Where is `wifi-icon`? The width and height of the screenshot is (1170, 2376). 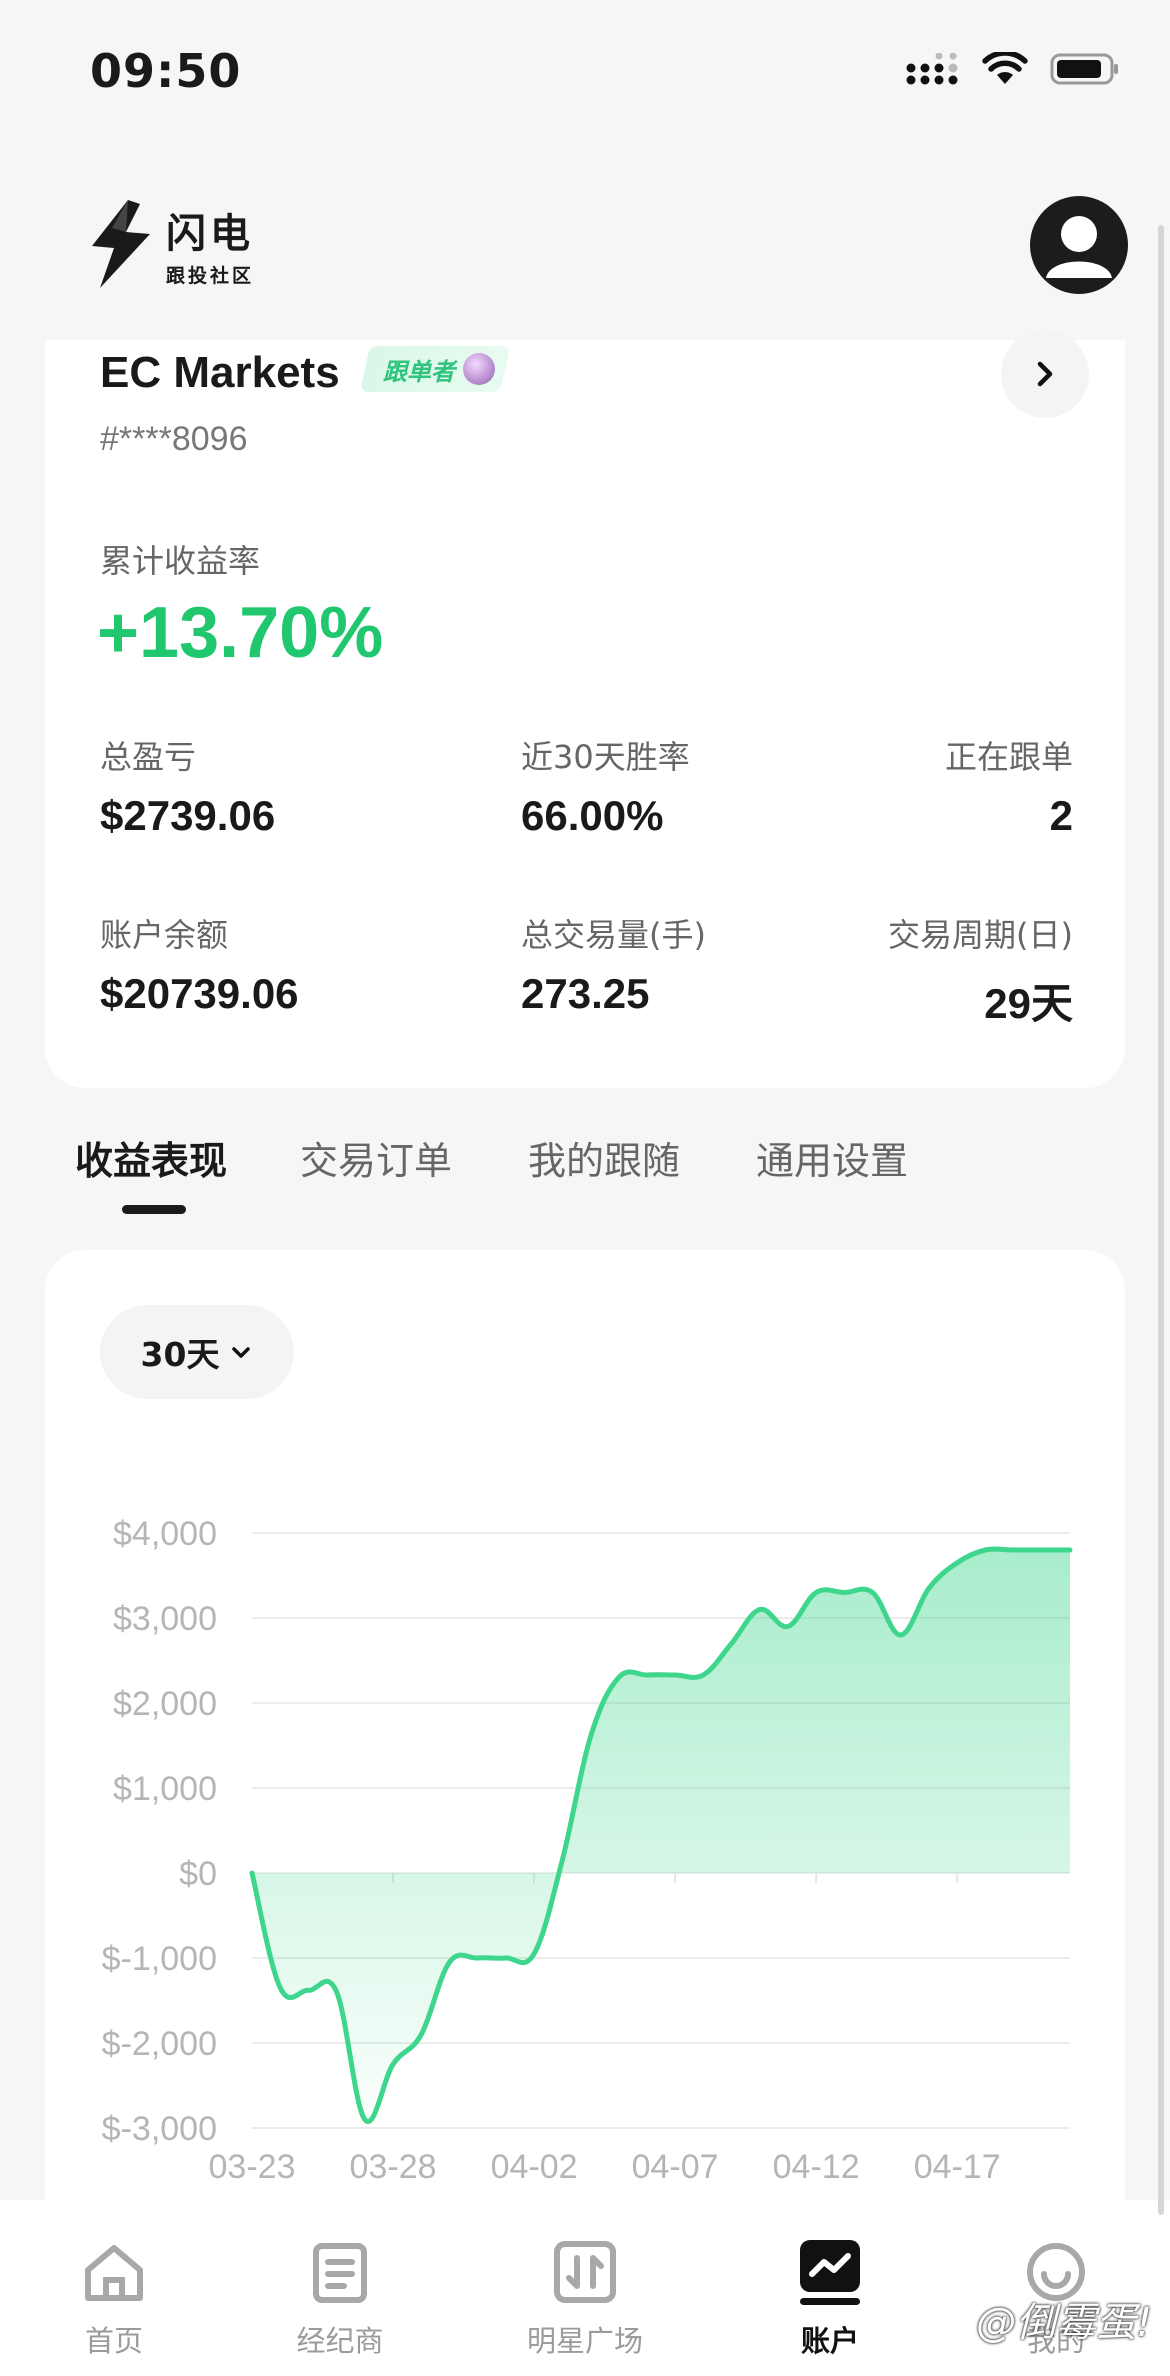
wifi-icon is located at coordinates (1005, 68).